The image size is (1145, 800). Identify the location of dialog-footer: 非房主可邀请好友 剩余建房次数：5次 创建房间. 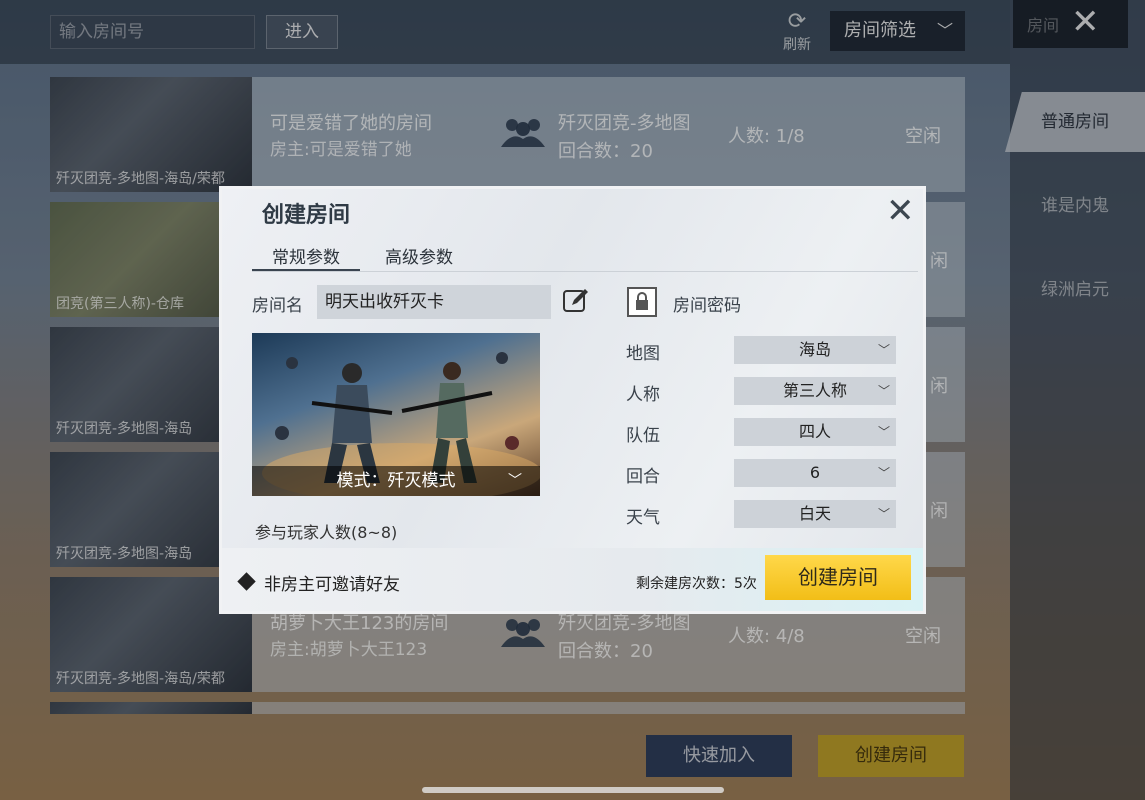
(572, 579).